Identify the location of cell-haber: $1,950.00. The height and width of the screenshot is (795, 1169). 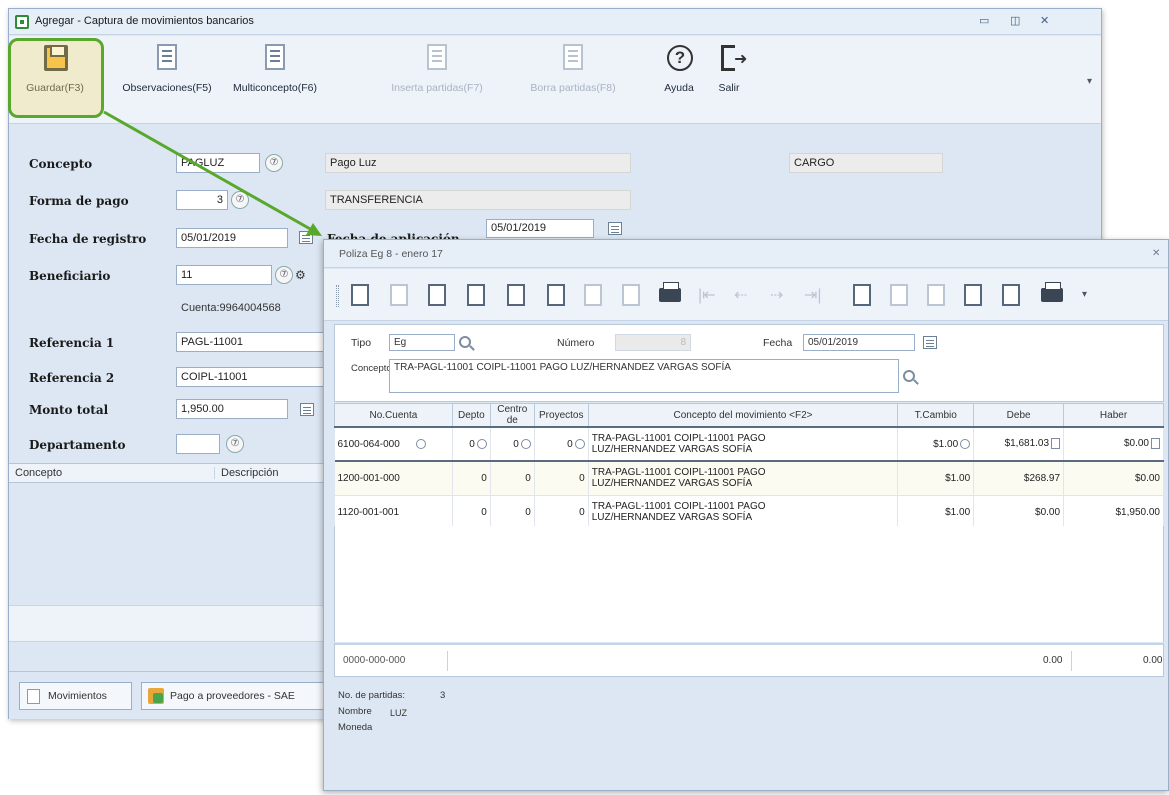
(1113, 512).